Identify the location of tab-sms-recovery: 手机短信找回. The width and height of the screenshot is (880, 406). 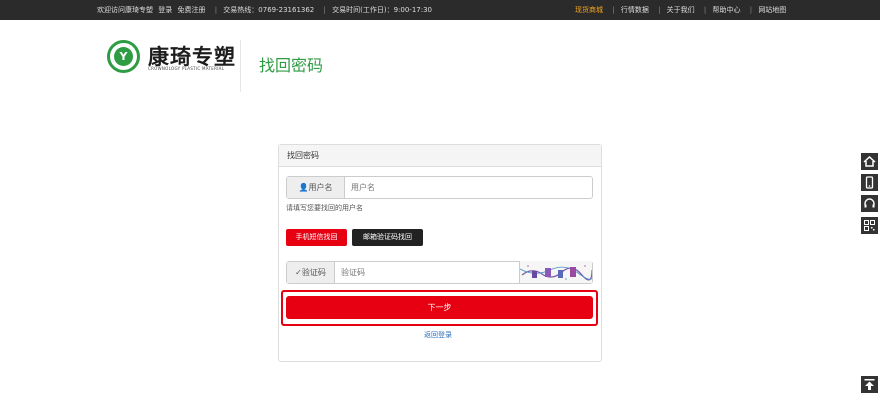
(316, 237).